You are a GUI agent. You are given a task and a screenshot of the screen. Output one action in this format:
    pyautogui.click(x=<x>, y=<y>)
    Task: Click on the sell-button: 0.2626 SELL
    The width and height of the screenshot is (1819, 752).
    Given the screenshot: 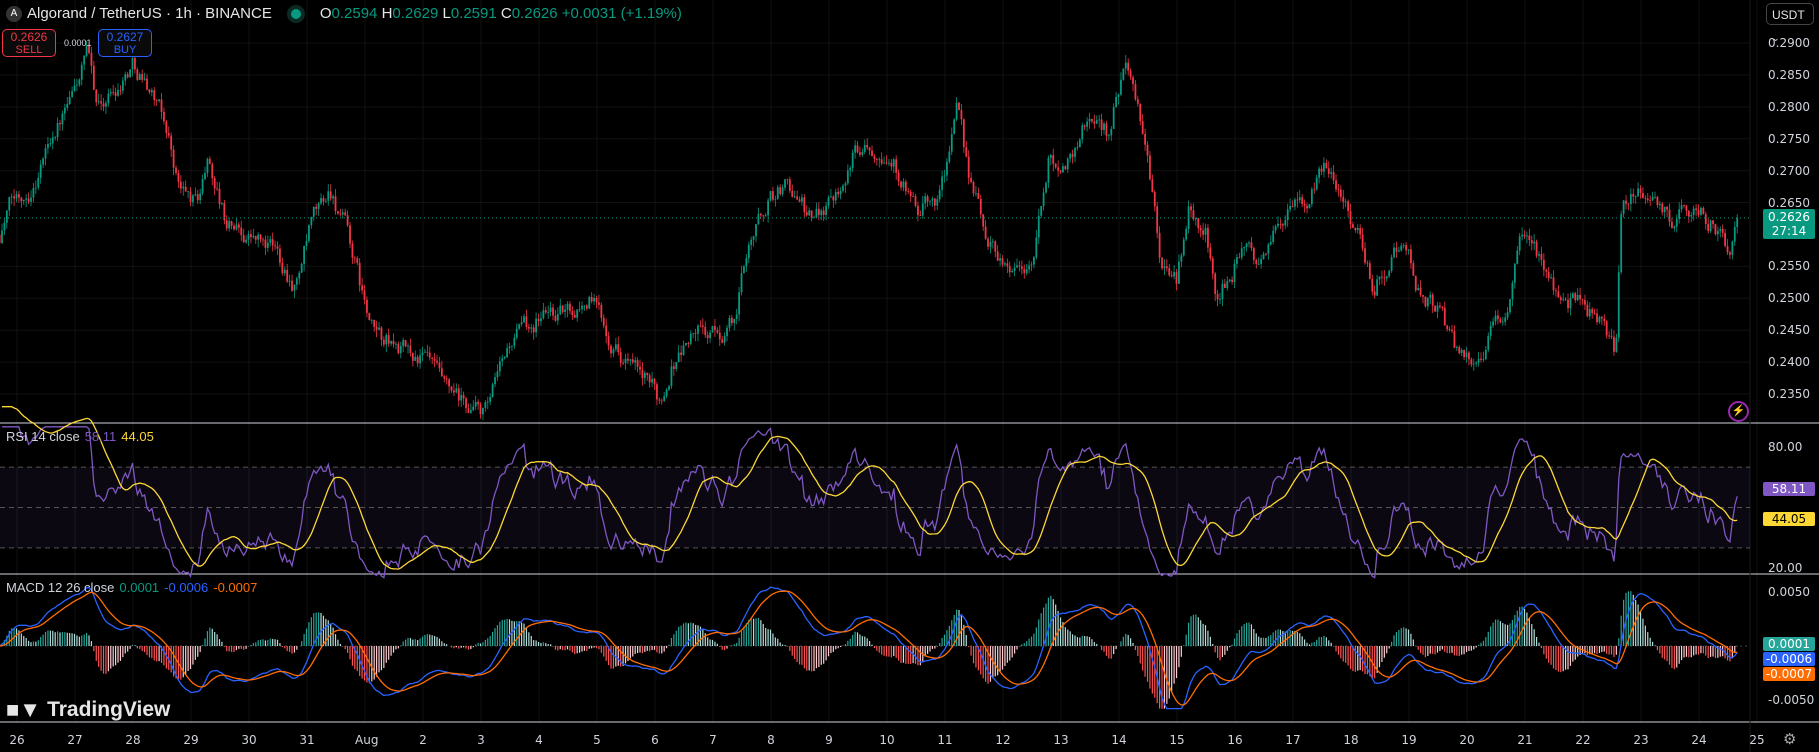 What is the action you would take?
    pyautogui.click(x=29, y=43)
    